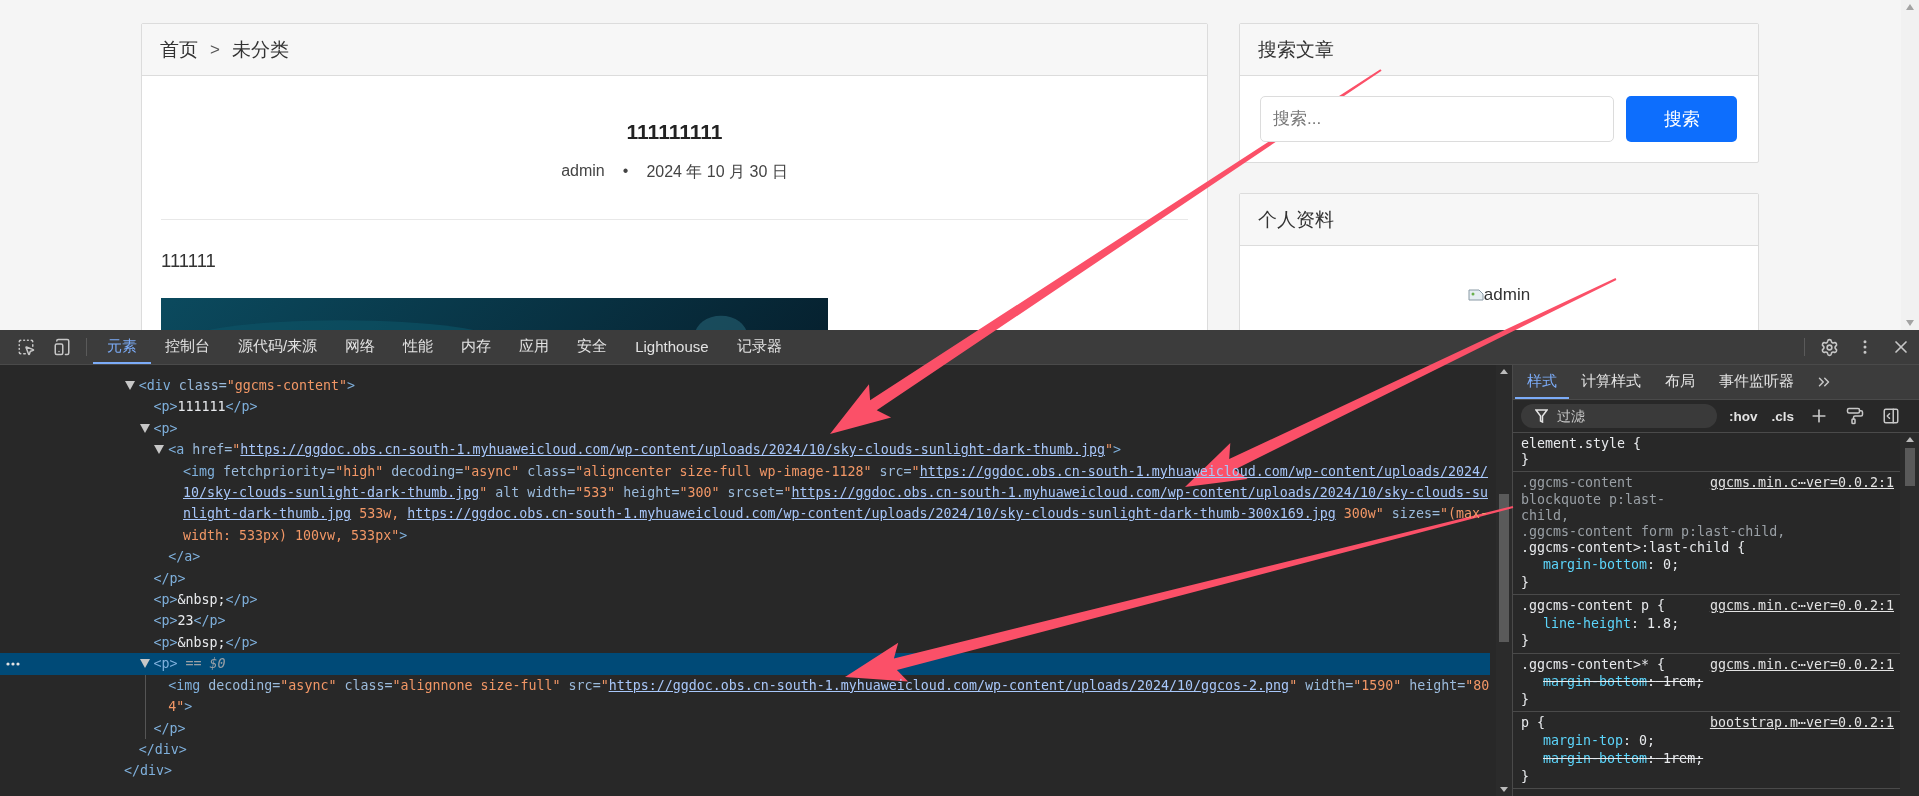  Describe the element at coordinates (592, 347) in the screenshot. I see `devtools-tab: 安全` at that location.